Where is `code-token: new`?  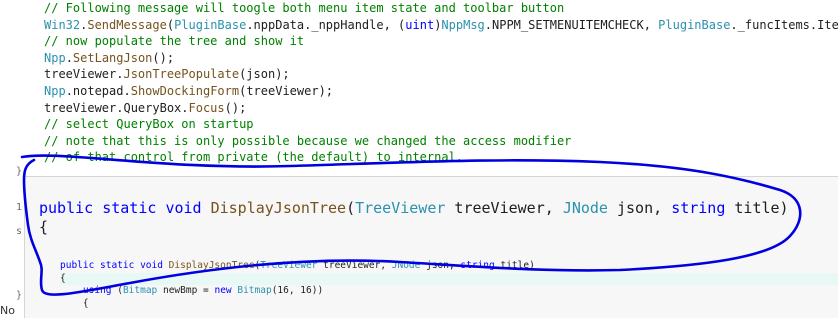 code-token: new is located at coordinates (226, 290).